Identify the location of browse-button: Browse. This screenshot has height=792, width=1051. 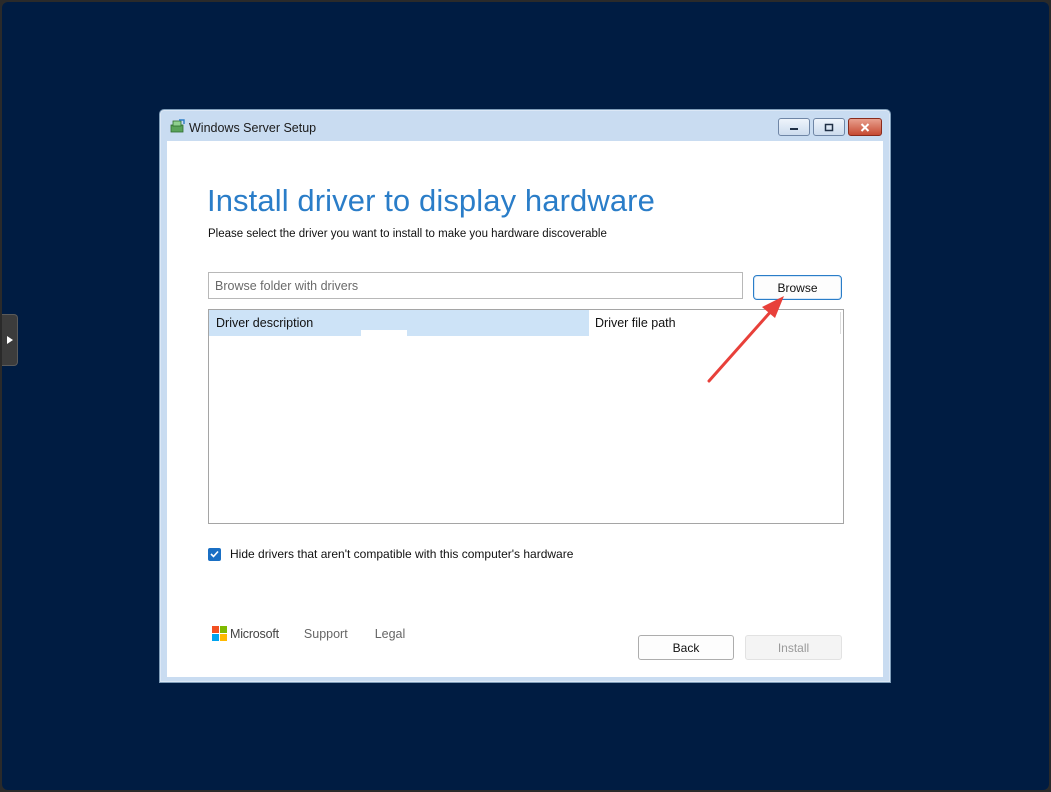
(797, 287).